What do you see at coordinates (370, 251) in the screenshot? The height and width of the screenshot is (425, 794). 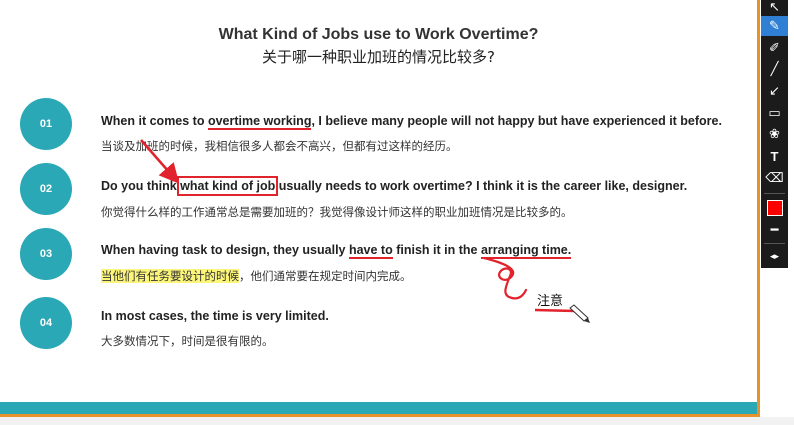 I see `item-03-en-mark: have to` at bounding box center [370, 251].